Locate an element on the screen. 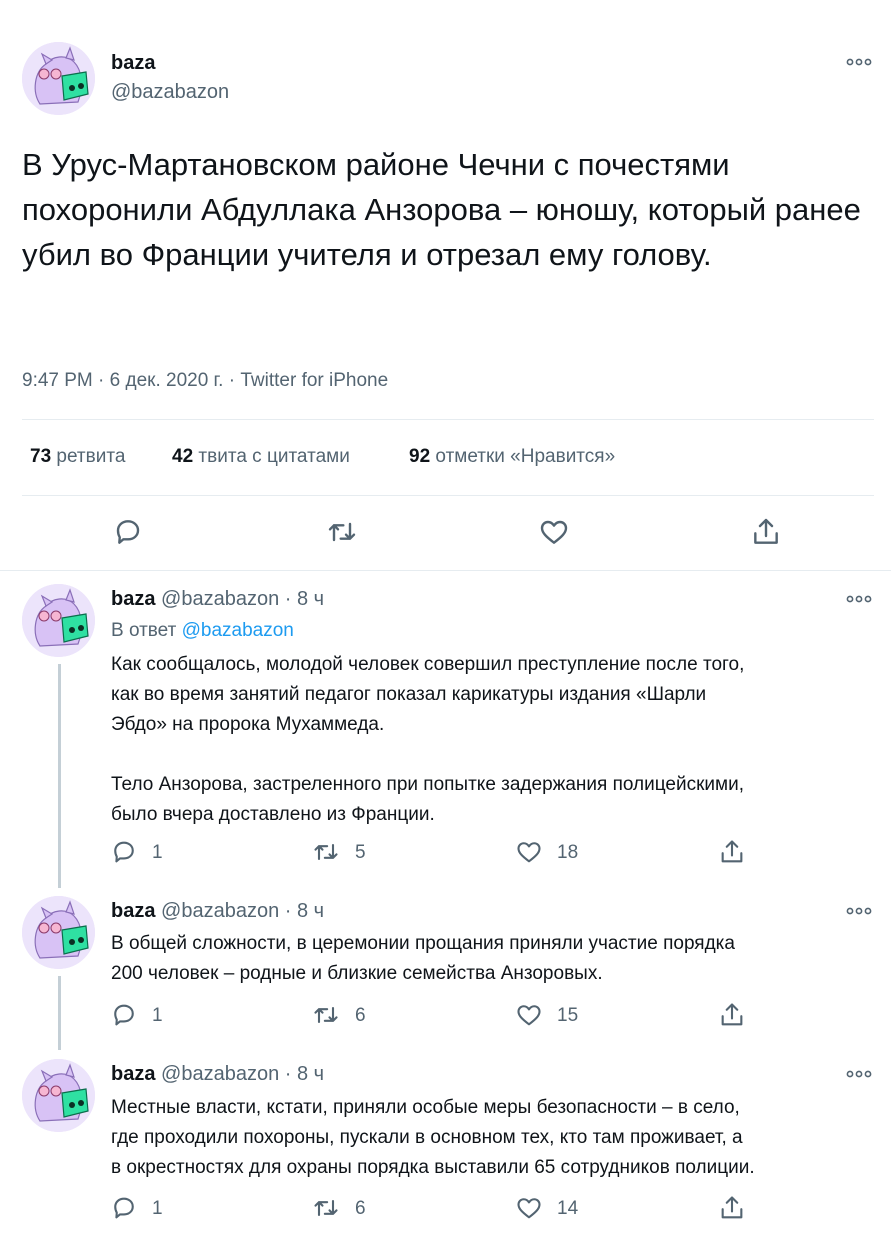 This screenshot has width=891, height=1236. reply-to-link: @bazabazon is located at coordinates (238, 630).